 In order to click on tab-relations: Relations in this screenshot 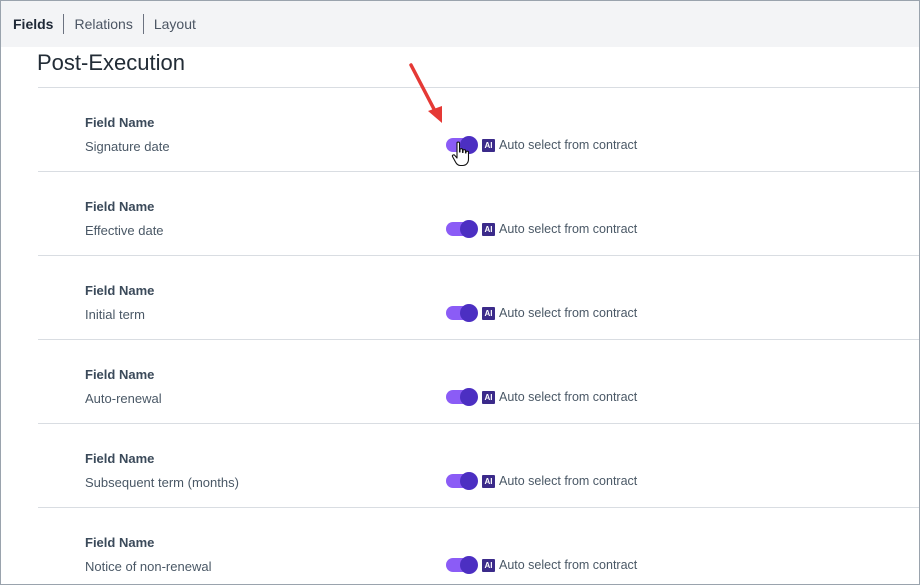, I will do `click(103, 24)`.